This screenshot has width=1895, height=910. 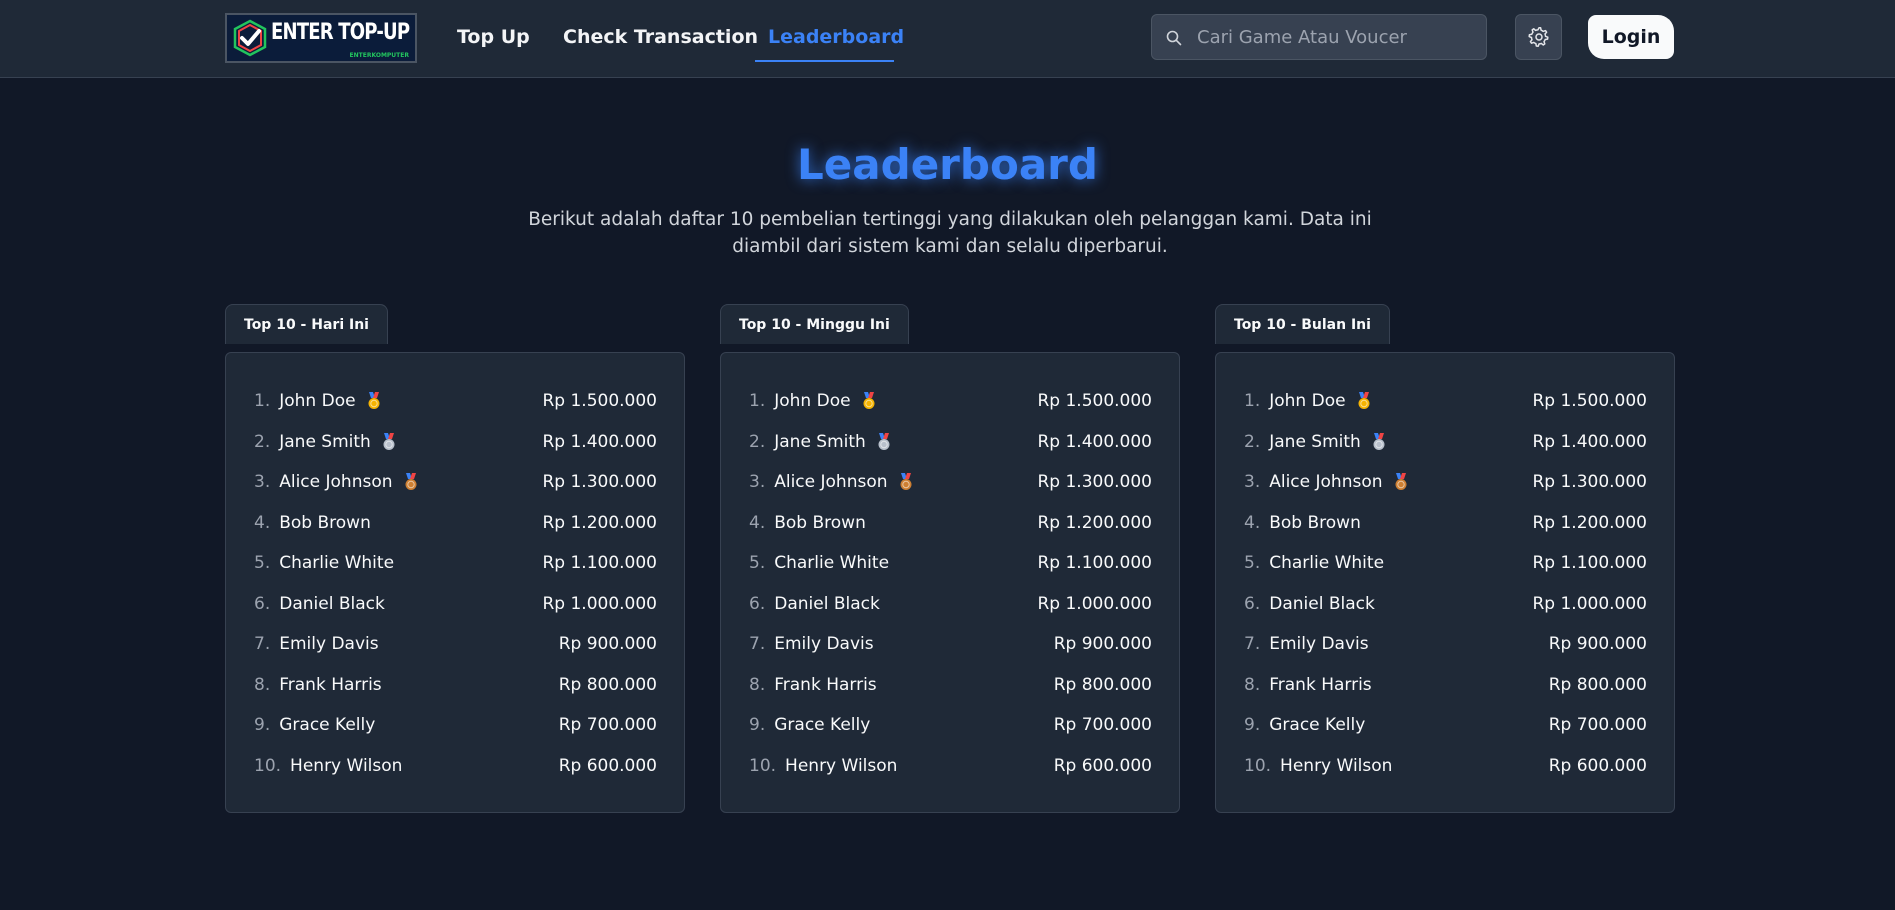 I want to click on search-box, so click(x=1319, y=37).